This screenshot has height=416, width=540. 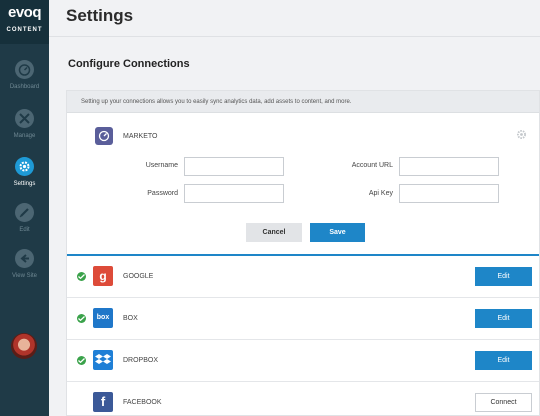 What do you see at coordinates (103, 402) in the screenshot?
I see `facebook-icon: f` at bounding box center [103, 402].